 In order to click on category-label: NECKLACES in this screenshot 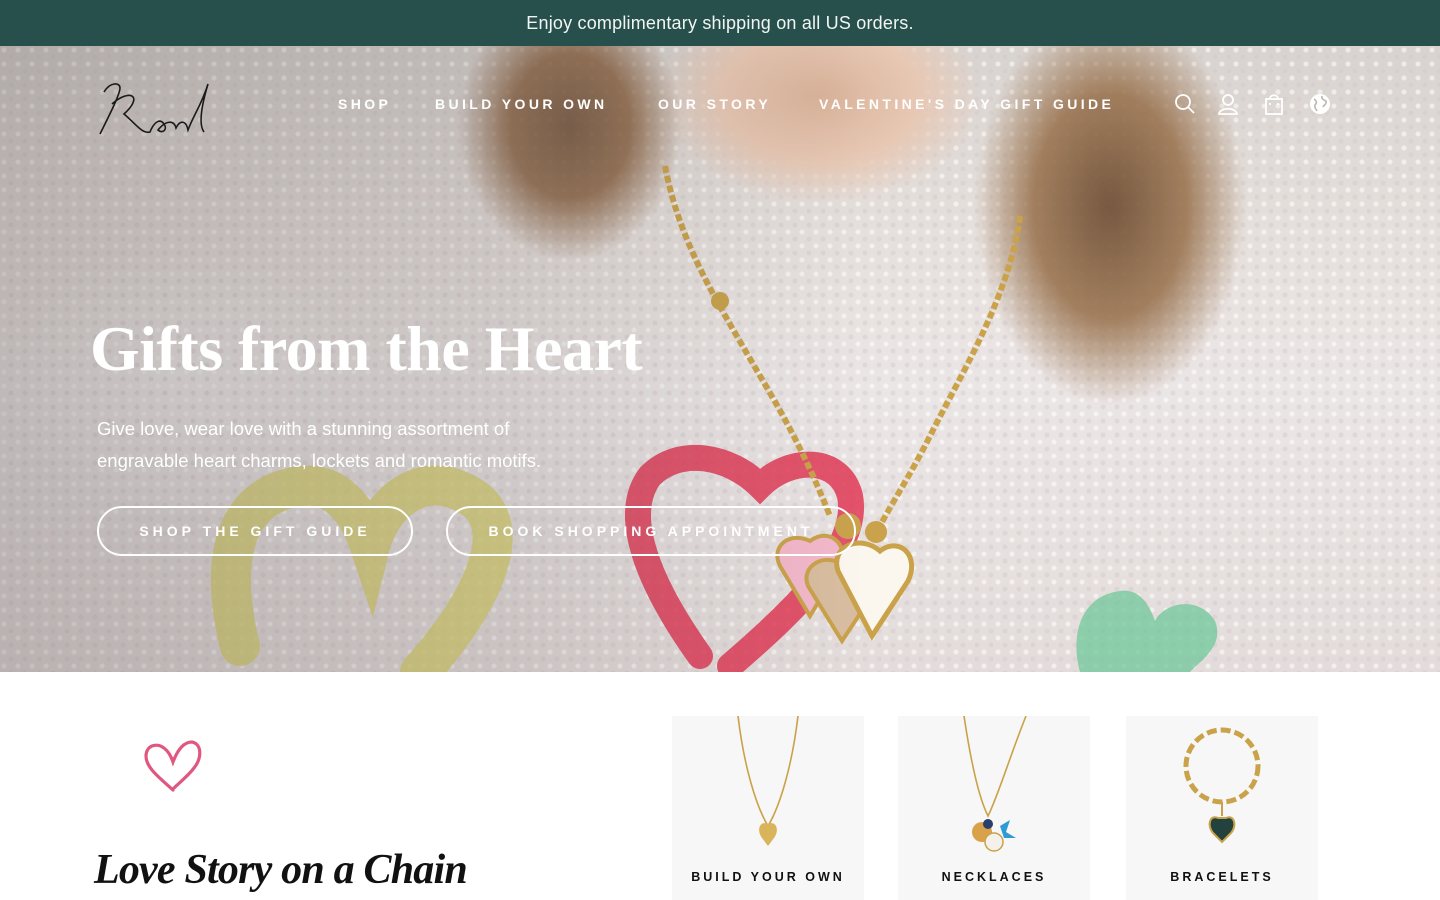, I will do `click(994, 877)`.